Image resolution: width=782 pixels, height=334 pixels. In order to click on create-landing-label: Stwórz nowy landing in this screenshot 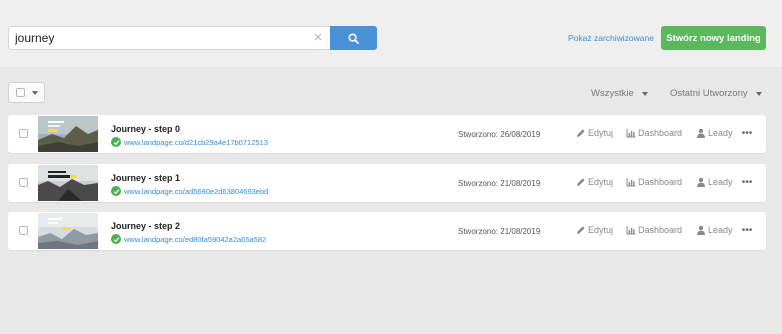, I will do `click(713, 38)`.